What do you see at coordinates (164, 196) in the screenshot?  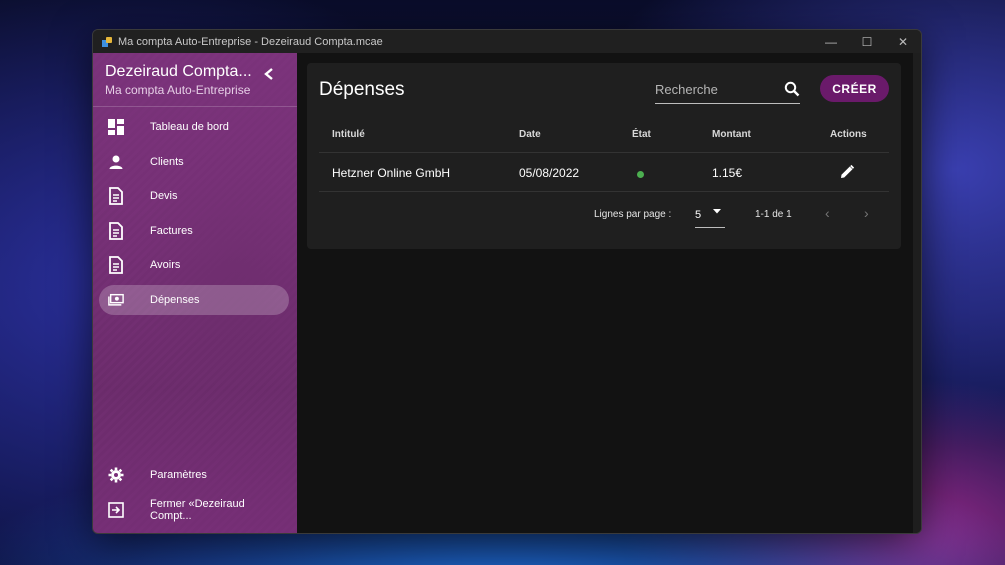 I see `sidebar-item-label: Devis` at bounding box center [164, 196].